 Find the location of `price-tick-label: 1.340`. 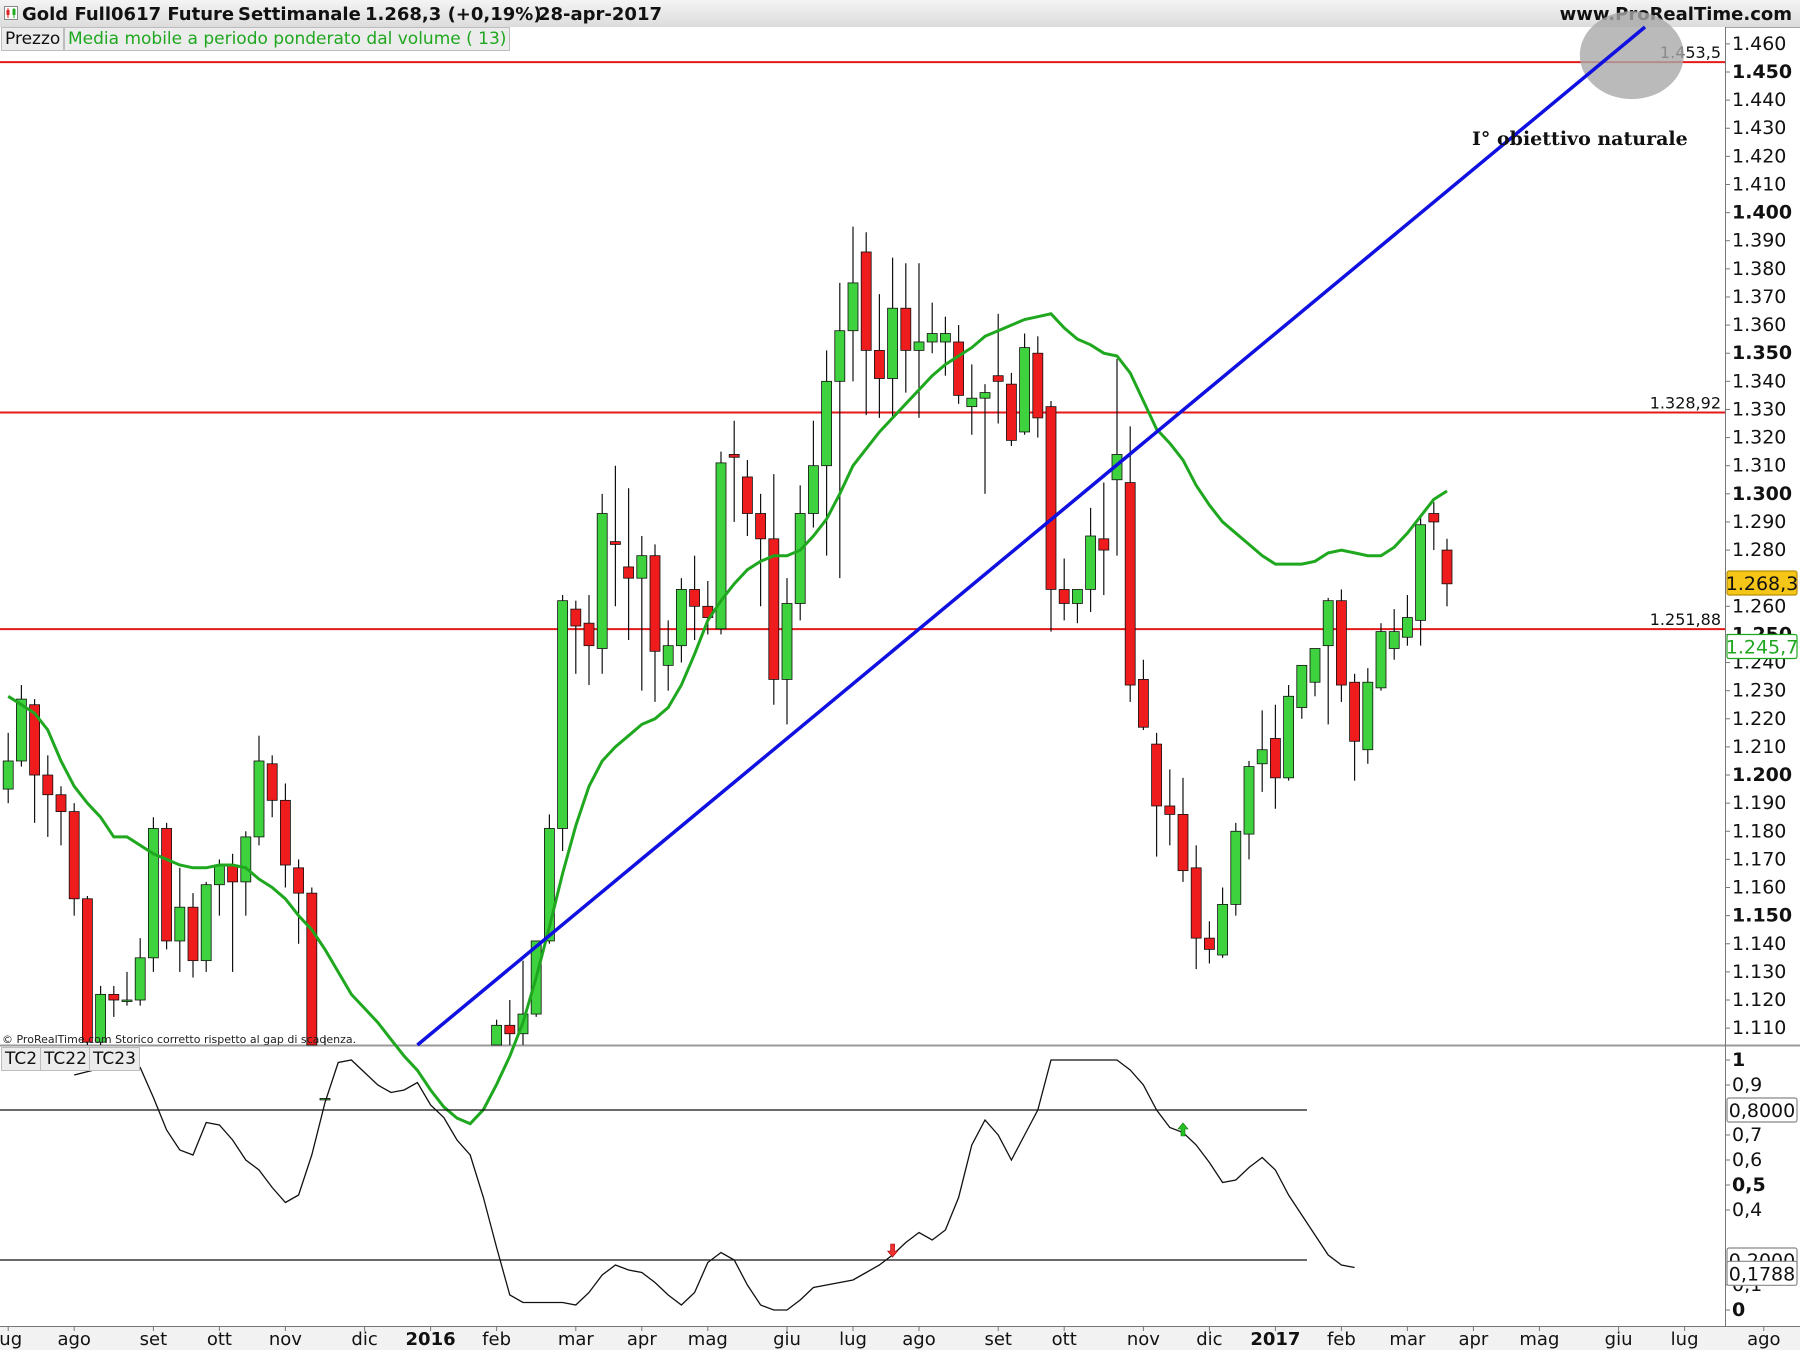

price-tick-label: 1.340 is located at coordinates (1759, 381).